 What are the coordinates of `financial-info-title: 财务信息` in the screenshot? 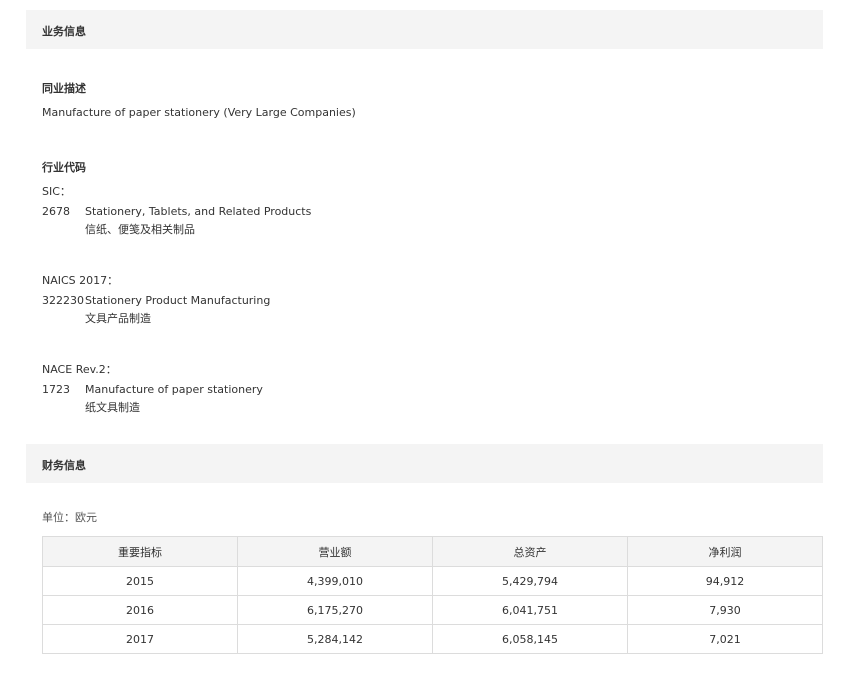 It's located at (64, 465).